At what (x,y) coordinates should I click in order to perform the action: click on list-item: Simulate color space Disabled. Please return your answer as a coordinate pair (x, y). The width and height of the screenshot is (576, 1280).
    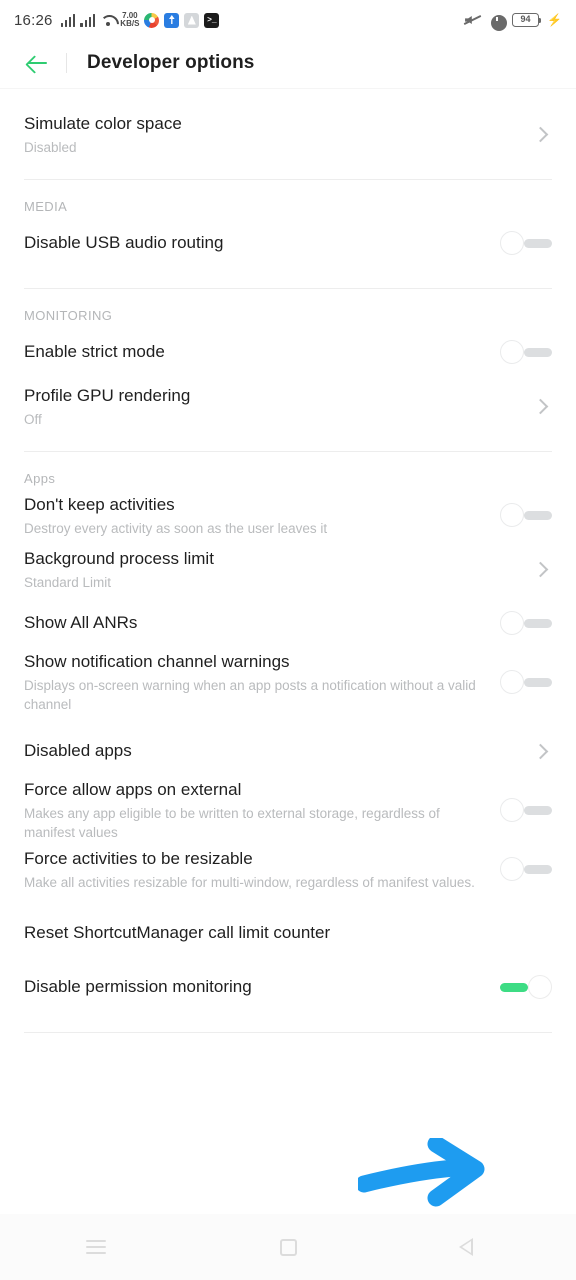
    Looking at the image, I should click on (288, 134).